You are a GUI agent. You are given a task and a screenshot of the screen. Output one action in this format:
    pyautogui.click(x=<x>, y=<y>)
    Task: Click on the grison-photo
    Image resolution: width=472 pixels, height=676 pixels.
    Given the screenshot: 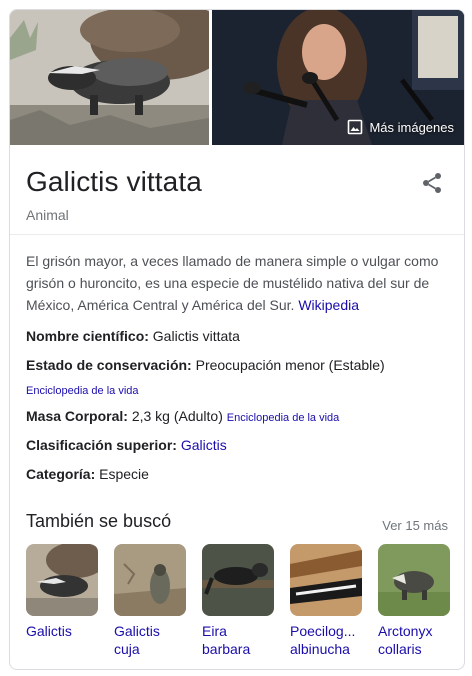 What is the action you would take?
    pyautogui.click(x=109, y=77)
    